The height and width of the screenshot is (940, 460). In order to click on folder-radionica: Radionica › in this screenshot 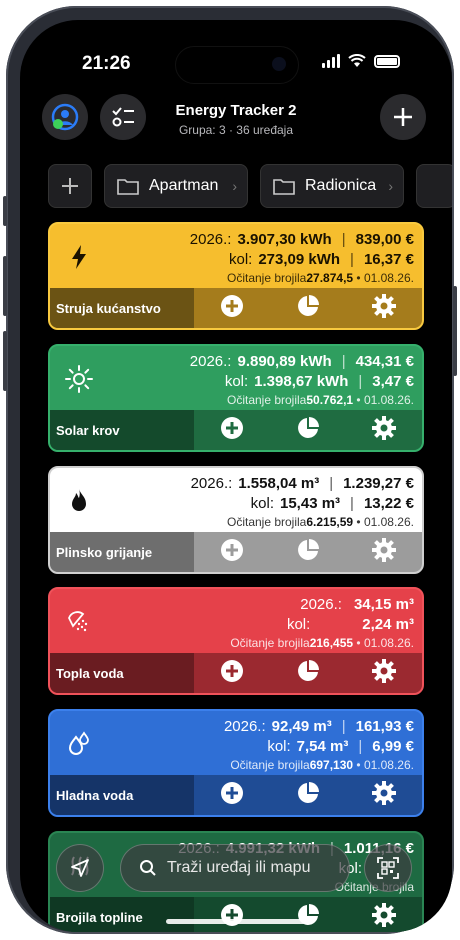, I will do `click(332, 186)`.